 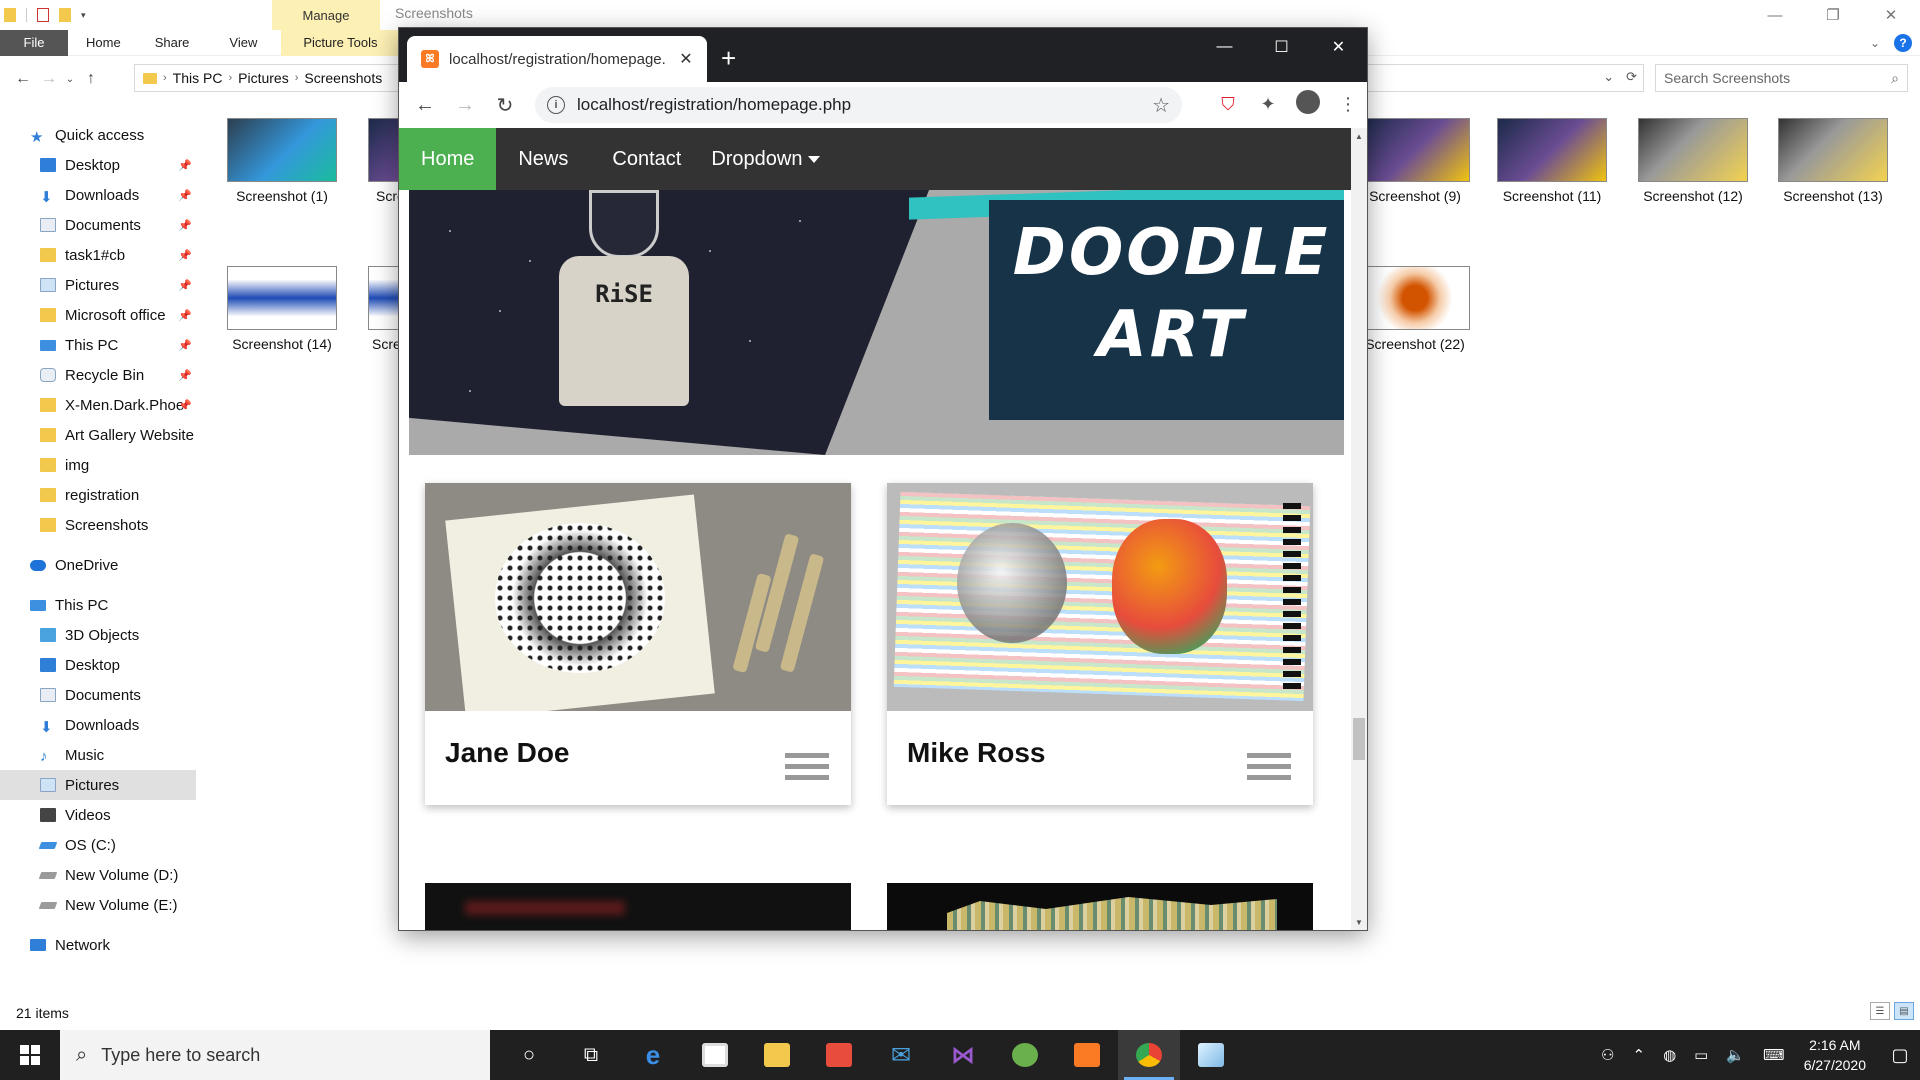 What do you see at coordinates (98, 605) in the screenshot?
I see `nav-this-pc: This PC` at bounding box center [98, 605].